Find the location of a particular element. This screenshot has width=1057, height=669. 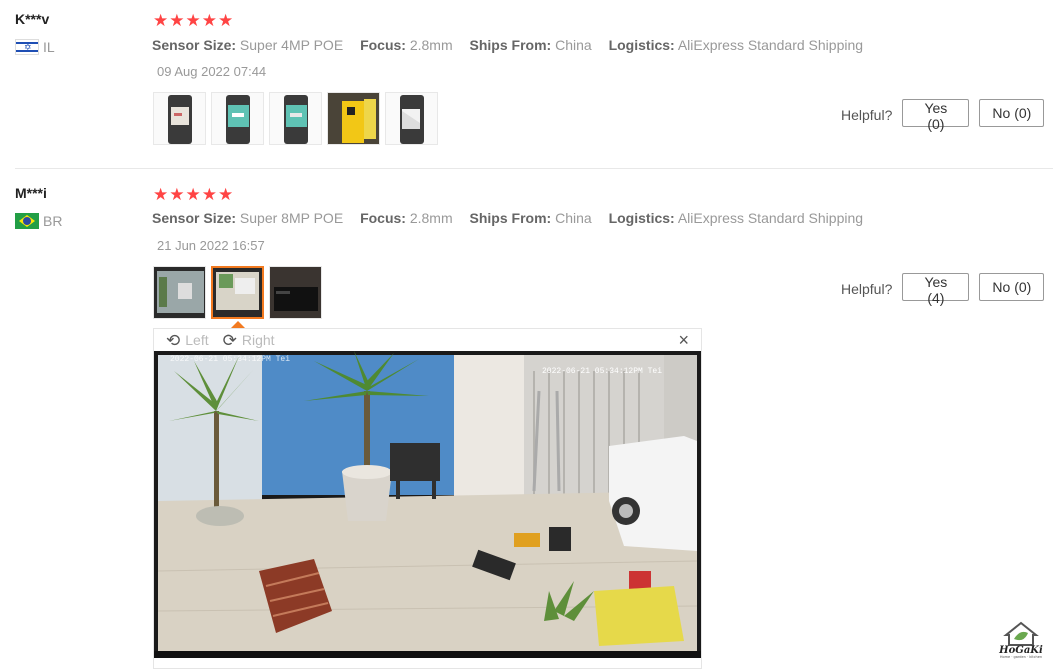

rotate-right-icon: ⟳ is located at coordinates (229, 340).